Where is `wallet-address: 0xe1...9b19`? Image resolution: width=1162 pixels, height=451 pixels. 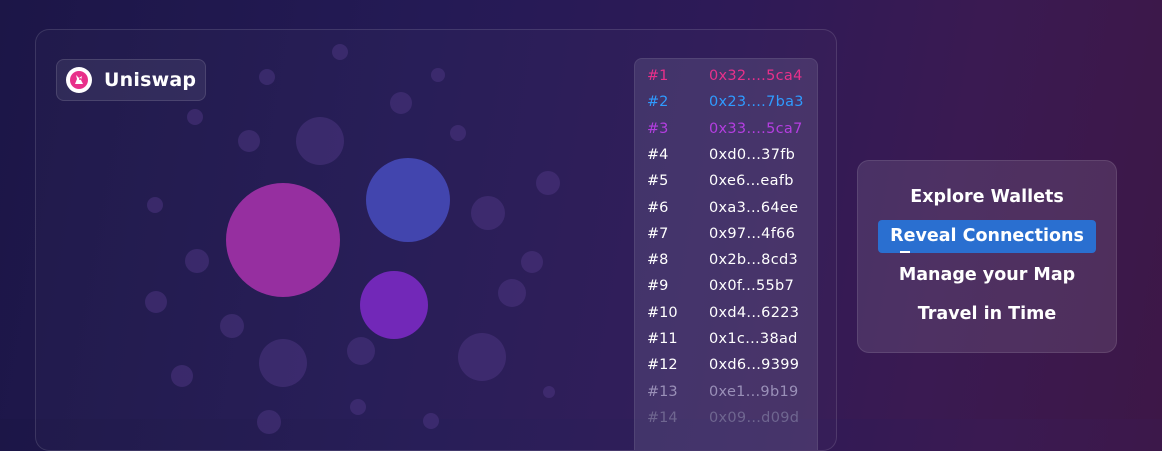
wallet-address: 0xe1...9b19 is located at coordinates (754, 391).